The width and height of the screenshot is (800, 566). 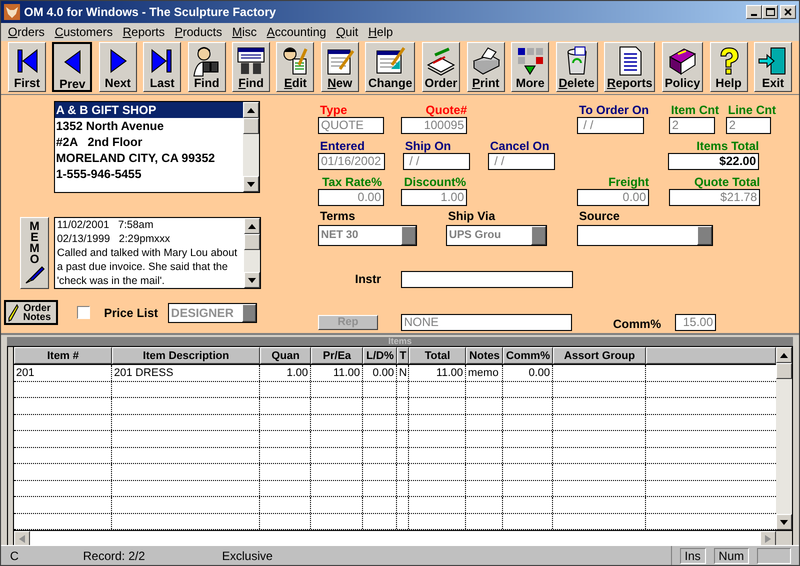 What do you see at coordinates (297, 31) in the screenshot?
I see `menu-item: Accounting` at bounding box center [297, 31].